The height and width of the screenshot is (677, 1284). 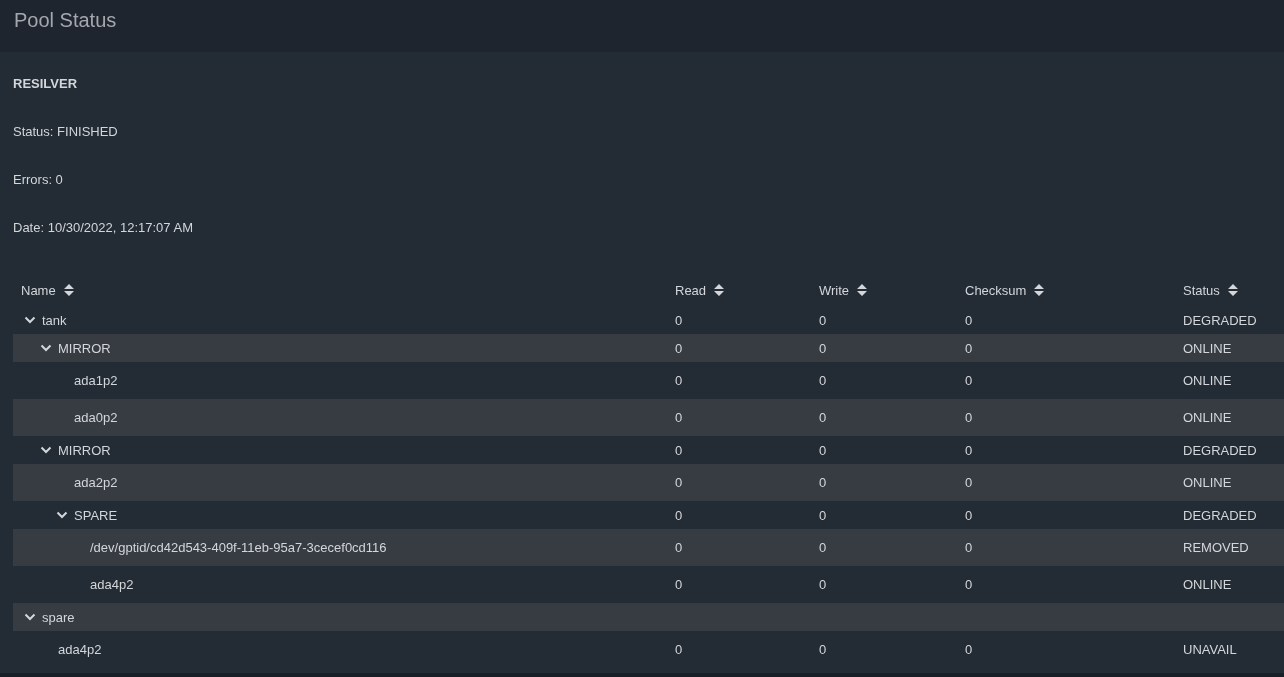 What do you see at coordinates (96, 482) in the screenshot?
I see `device-name: ada2p2` at bounding box center [96, 482].